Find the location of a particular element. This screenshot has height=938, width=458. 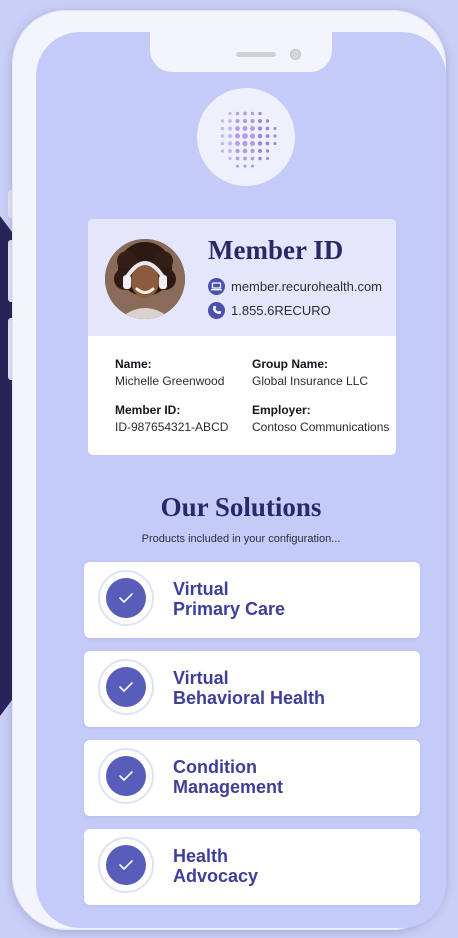

solution-card-health-advocacy: Health Advocacy is located at coordinates (252, 867).